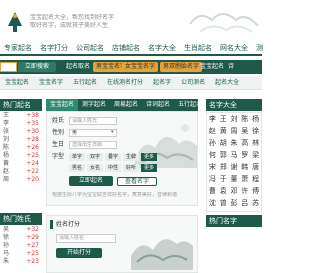 This screenshot has height=273, width=320. Describe the element at coordinates (77, 157) in the screenshot. I see `option-chip: 单字` at that location.